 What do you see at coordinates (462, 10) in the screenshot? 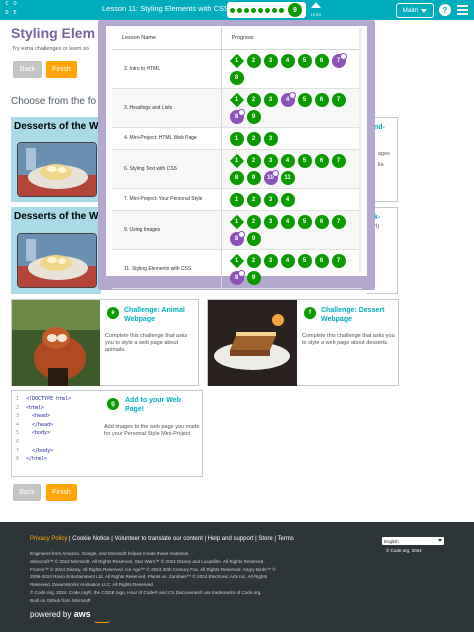
I see `hamburger-menu-icon` at bounding box center [462, 10].